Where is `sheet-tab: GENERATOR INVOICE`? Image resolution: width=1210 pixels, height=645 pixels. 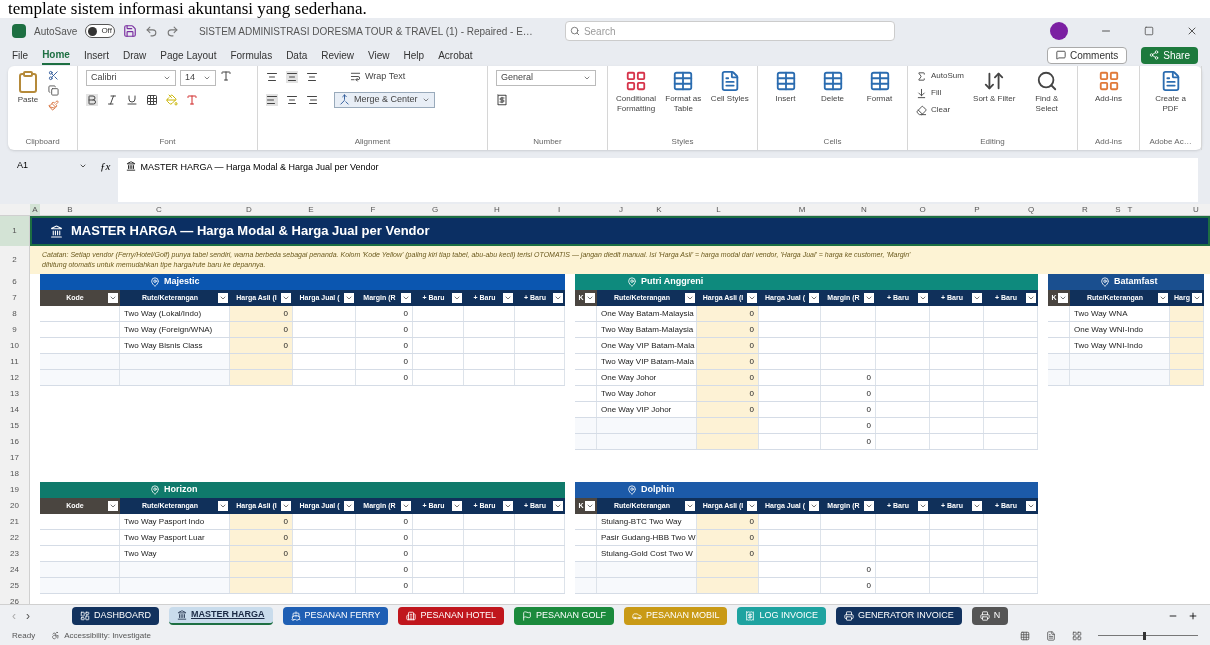
sheet-tab: GENERATOR INVOICE is located at coordinates (899, 615).